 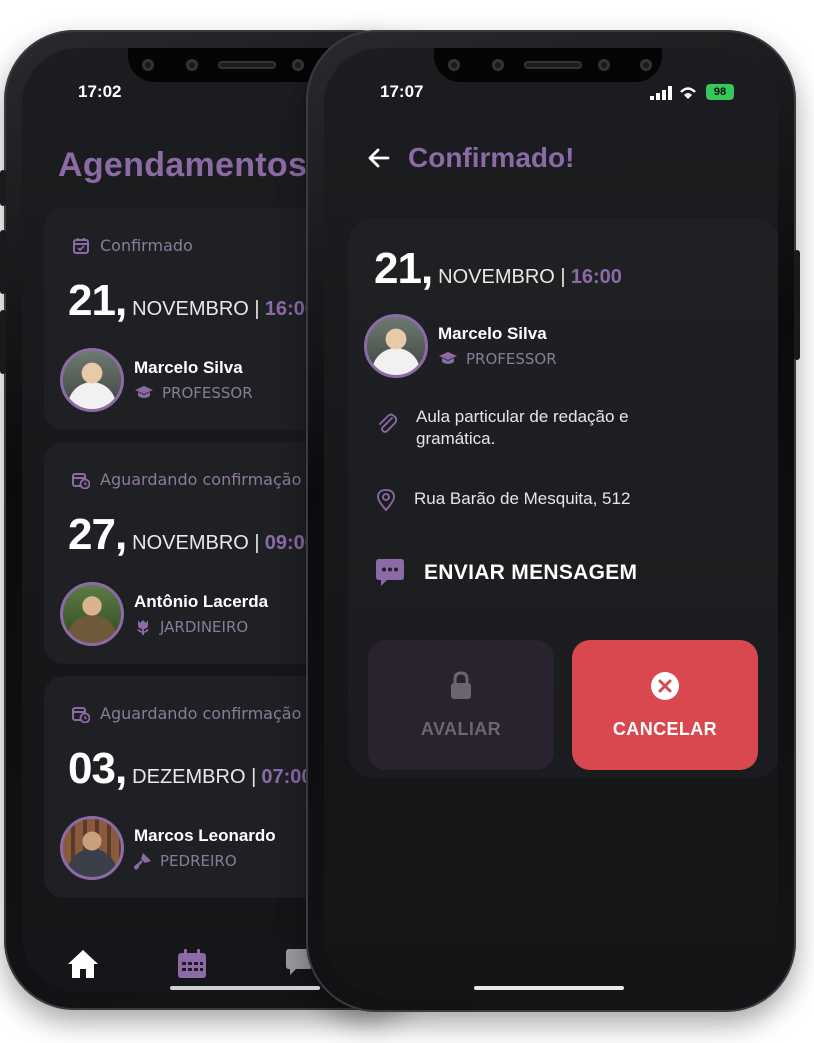 I want to click on battery-level: 98, so click(x=720, y=92).